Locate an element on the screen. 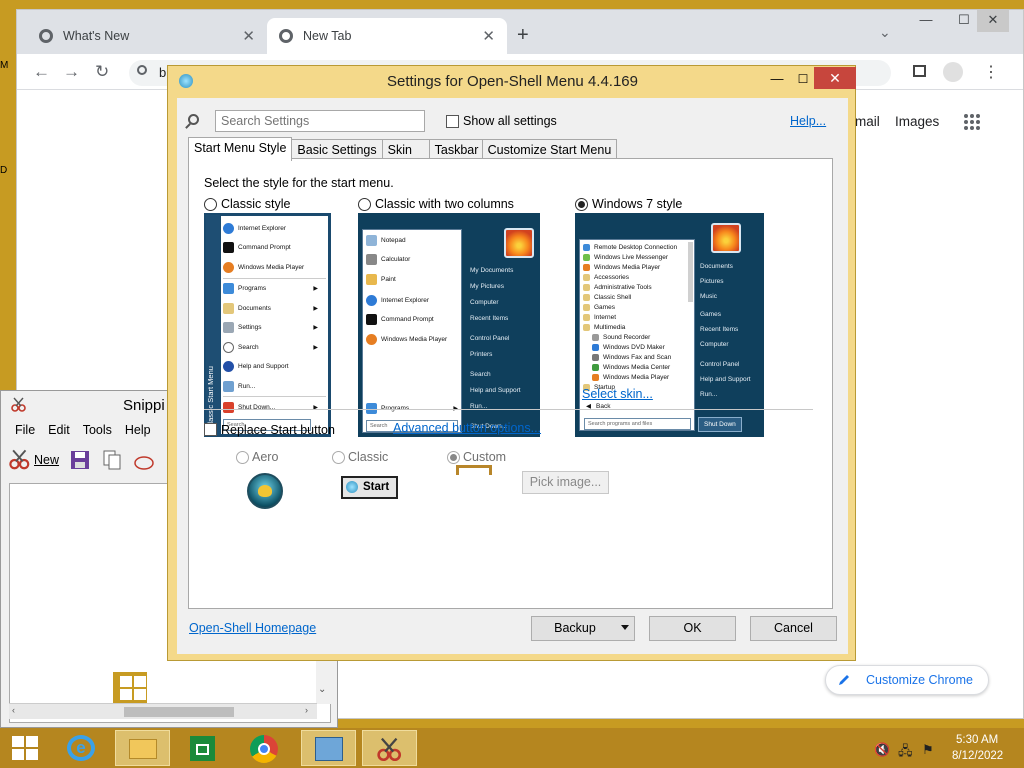 The image size is (1024, 768). new-tab-plus-icon: + is located at coordinates (523, 35).